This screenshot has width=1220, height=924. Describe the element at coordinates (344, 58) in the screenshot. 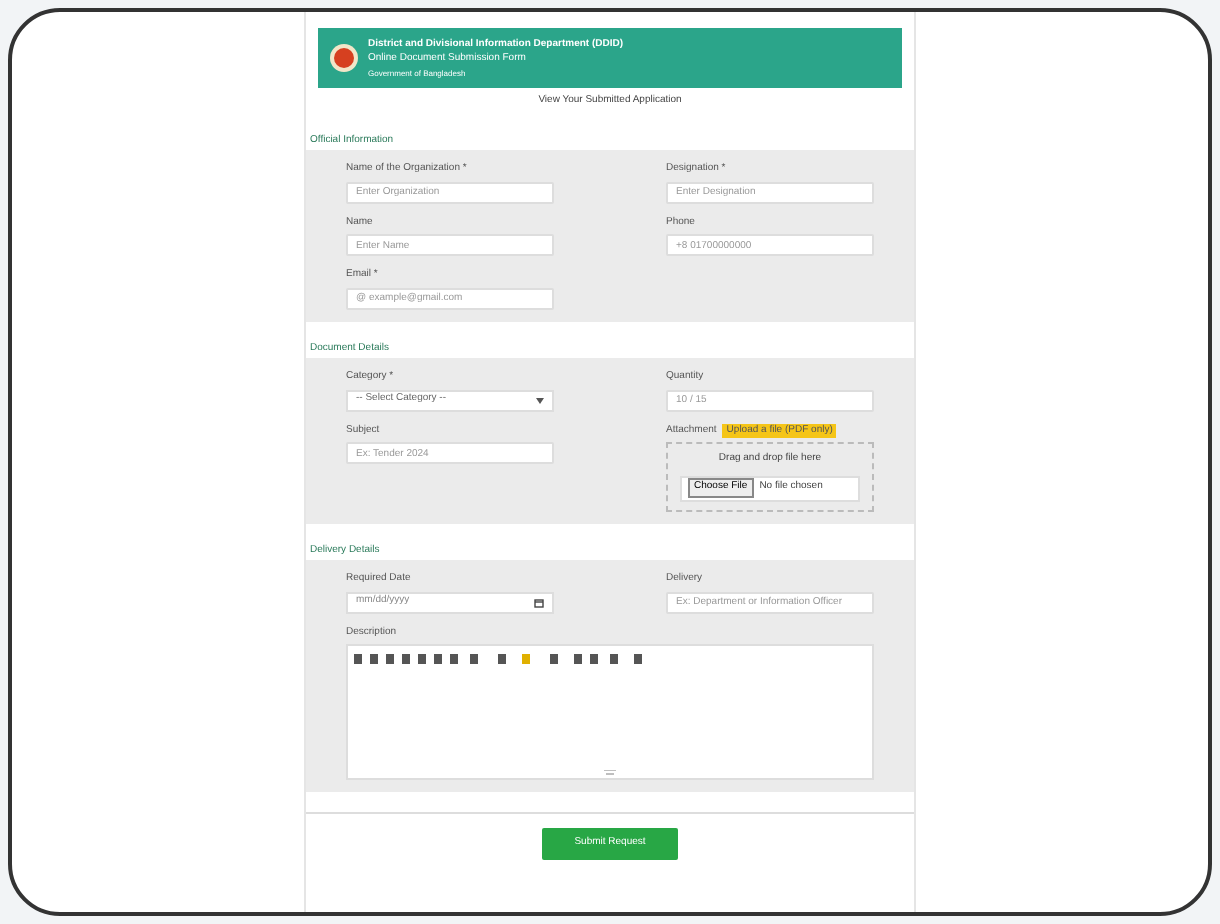

I see `emblem-icon` at that location.